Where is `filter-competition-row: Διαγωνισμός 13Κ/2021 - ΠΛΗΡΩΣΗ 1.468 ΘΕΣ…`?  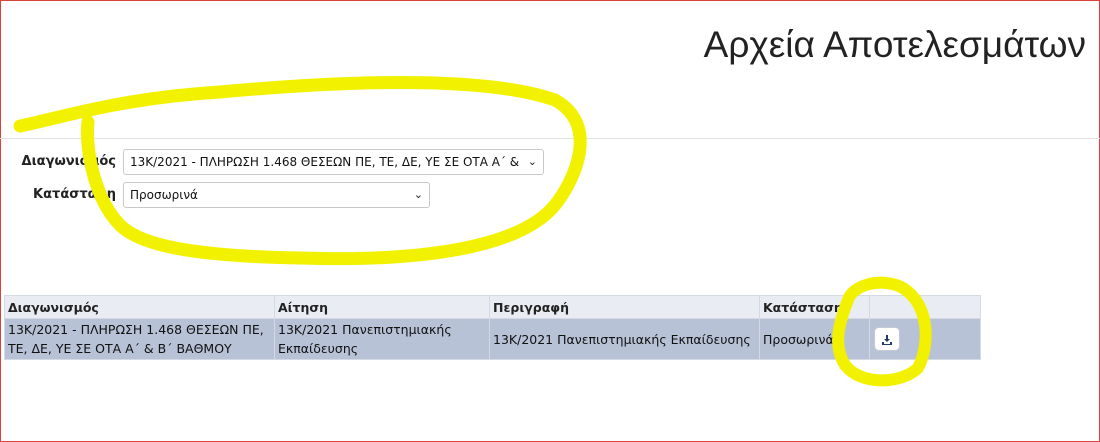 filter-competition-row: Διαγωνισμός 13Κ/2021 - ΠΛΗΡΩΣΗ 1.468 ΘΕΣ… is located at coordinates (550, 163).